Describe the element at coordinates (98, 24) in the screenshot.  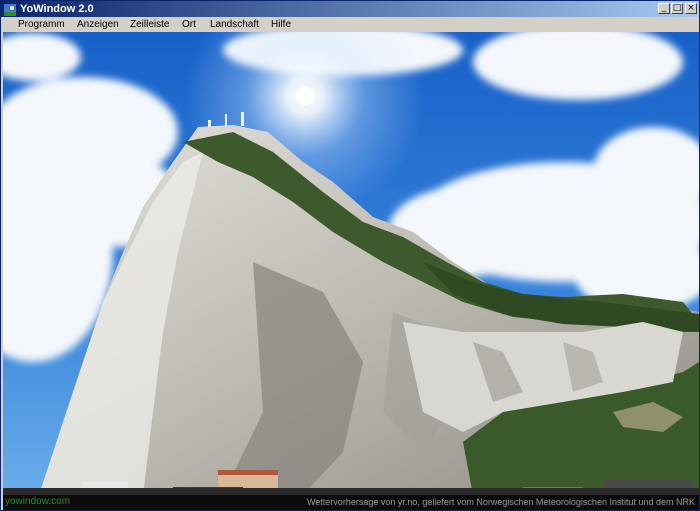
I see `menu-anzeigen: Anzeigen` at that location.